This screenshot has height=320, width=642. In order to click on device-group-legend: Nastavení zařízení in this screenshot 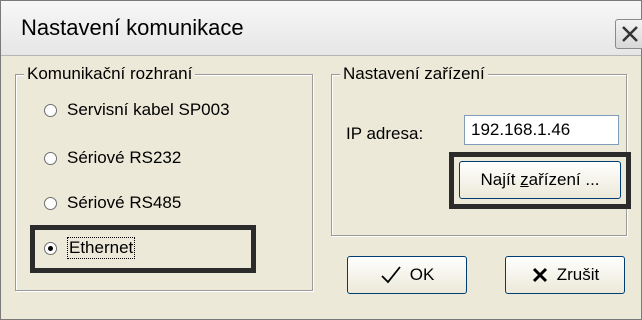, I will do `click(414, 74)`.